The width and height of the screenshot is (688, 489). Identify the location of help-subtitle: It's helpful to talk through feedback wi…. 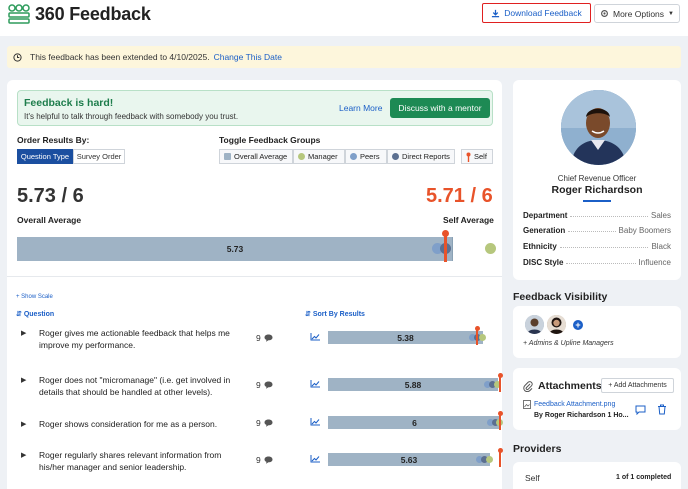
(131, 116).